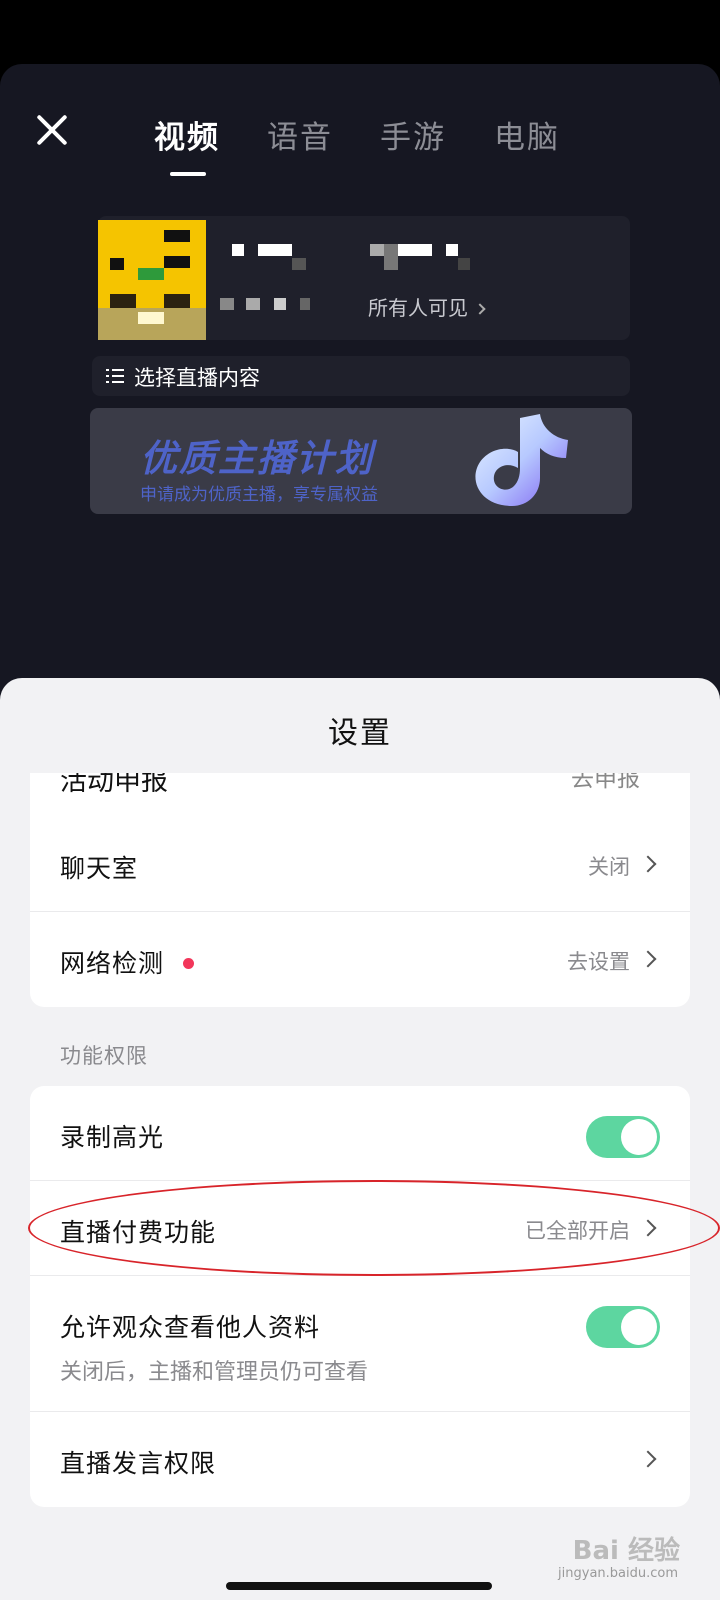  Describe the element at coordinates (115, 376) in the screenshot. I see `list-icon` at that location.